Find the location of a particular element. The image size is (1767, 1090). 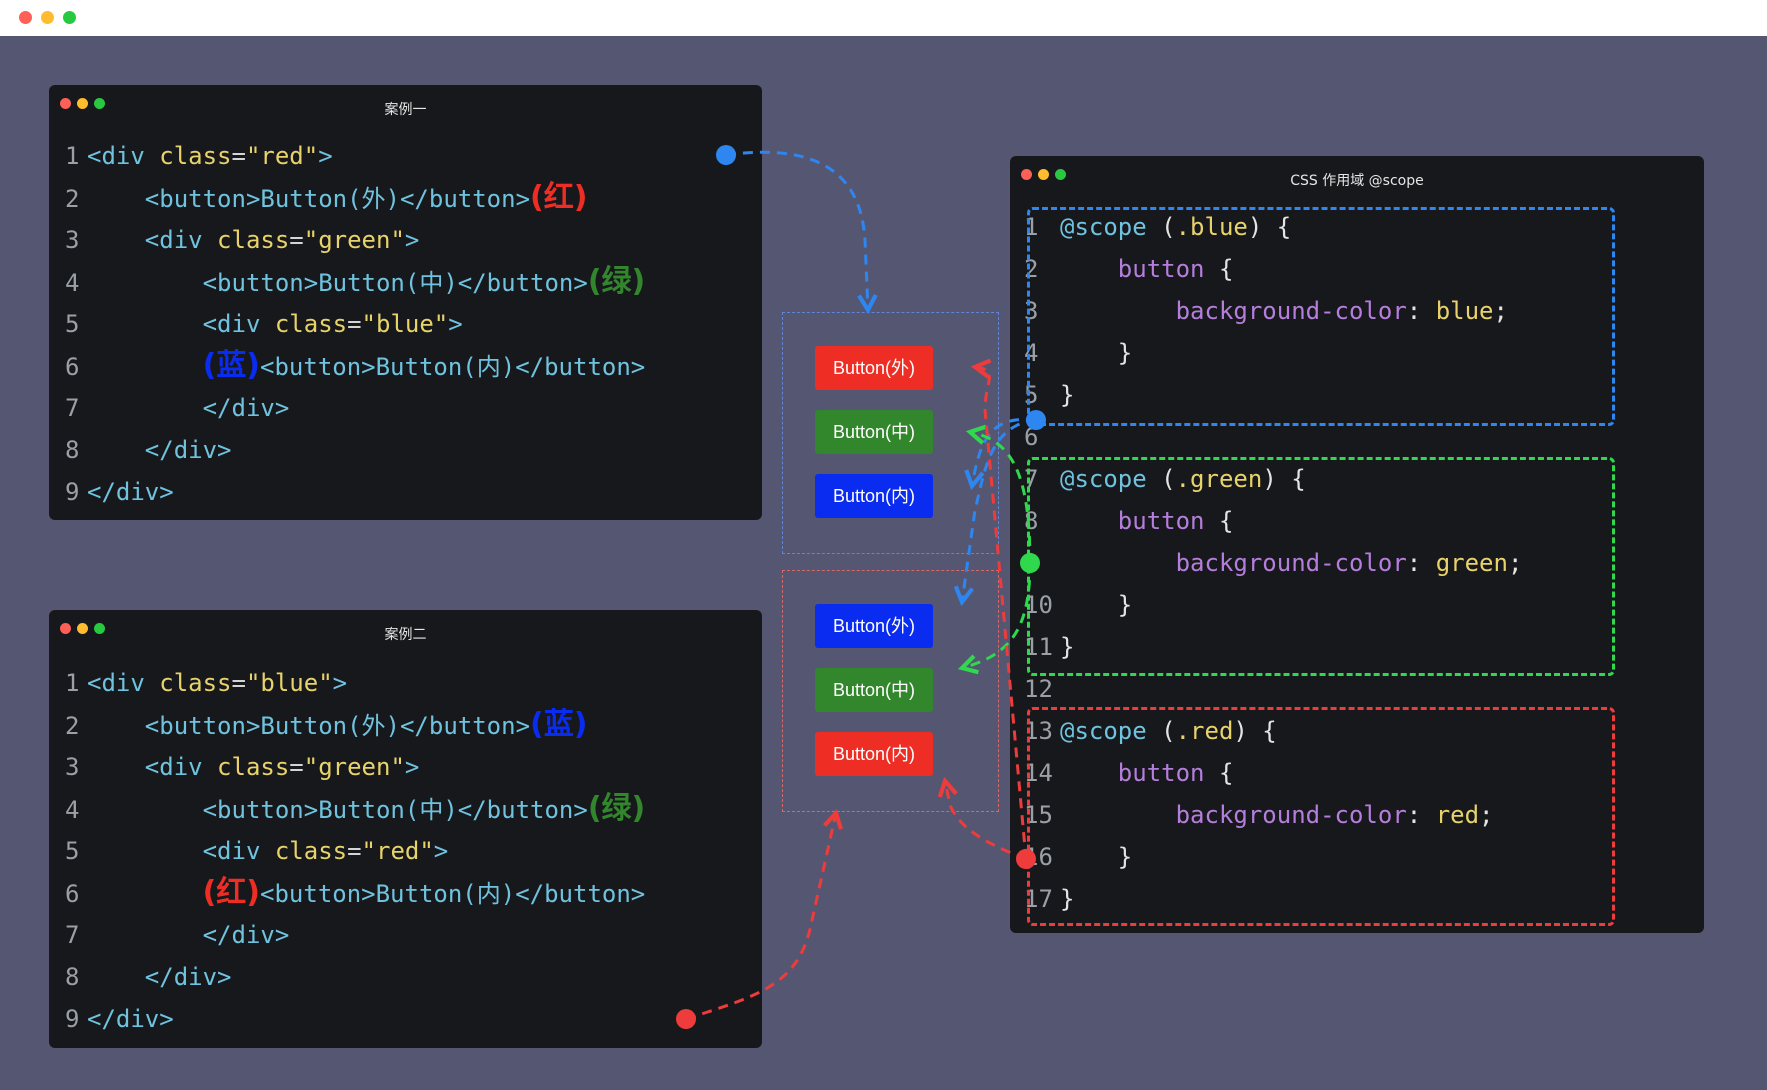

red-scope-dot is located at coordinates (1026, 859).